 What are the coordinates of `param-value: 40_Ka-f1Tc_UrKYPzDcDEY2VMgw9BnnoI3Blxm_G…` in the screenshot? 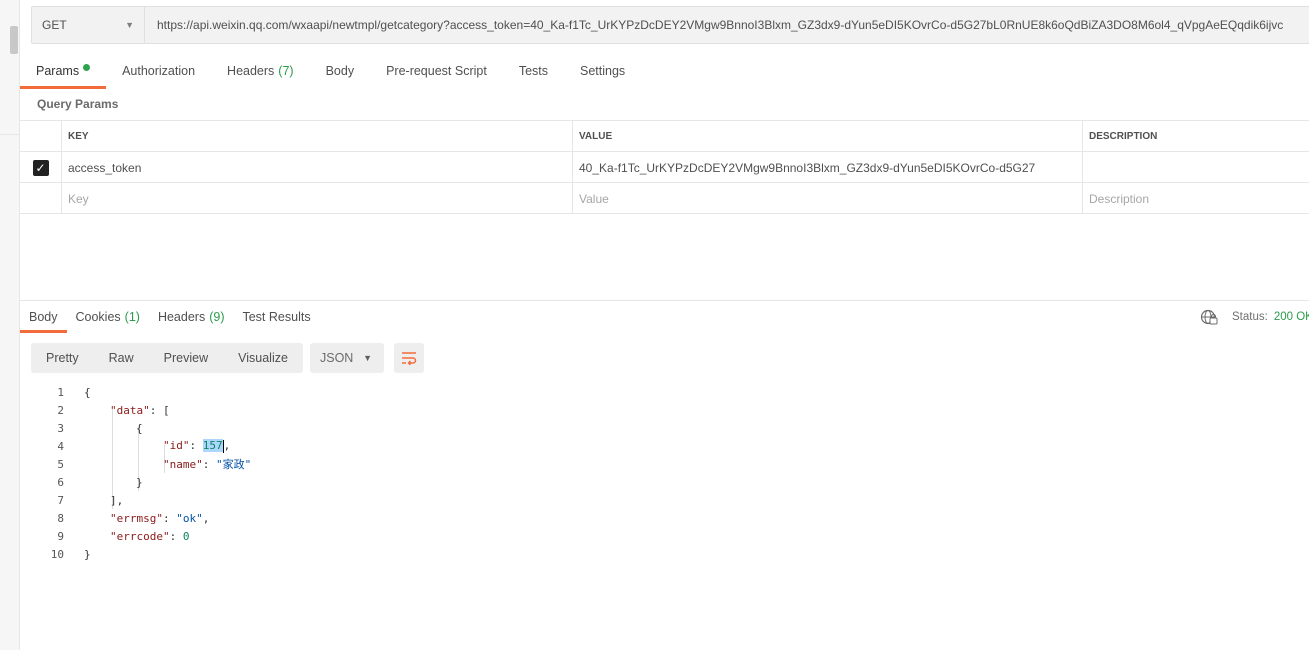 It's located at (828, 167).